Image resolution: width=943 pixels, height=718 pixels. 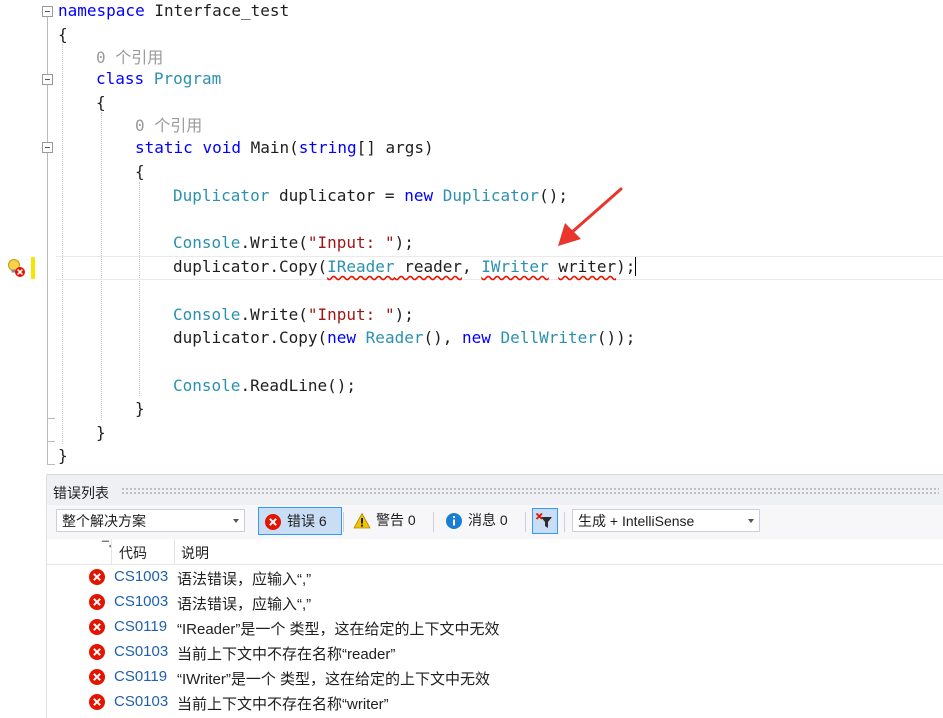 What do you see at coordinates (236, 521) in the screenshot?
I see `chevron-down-icon` at bounding box center [236, 521].